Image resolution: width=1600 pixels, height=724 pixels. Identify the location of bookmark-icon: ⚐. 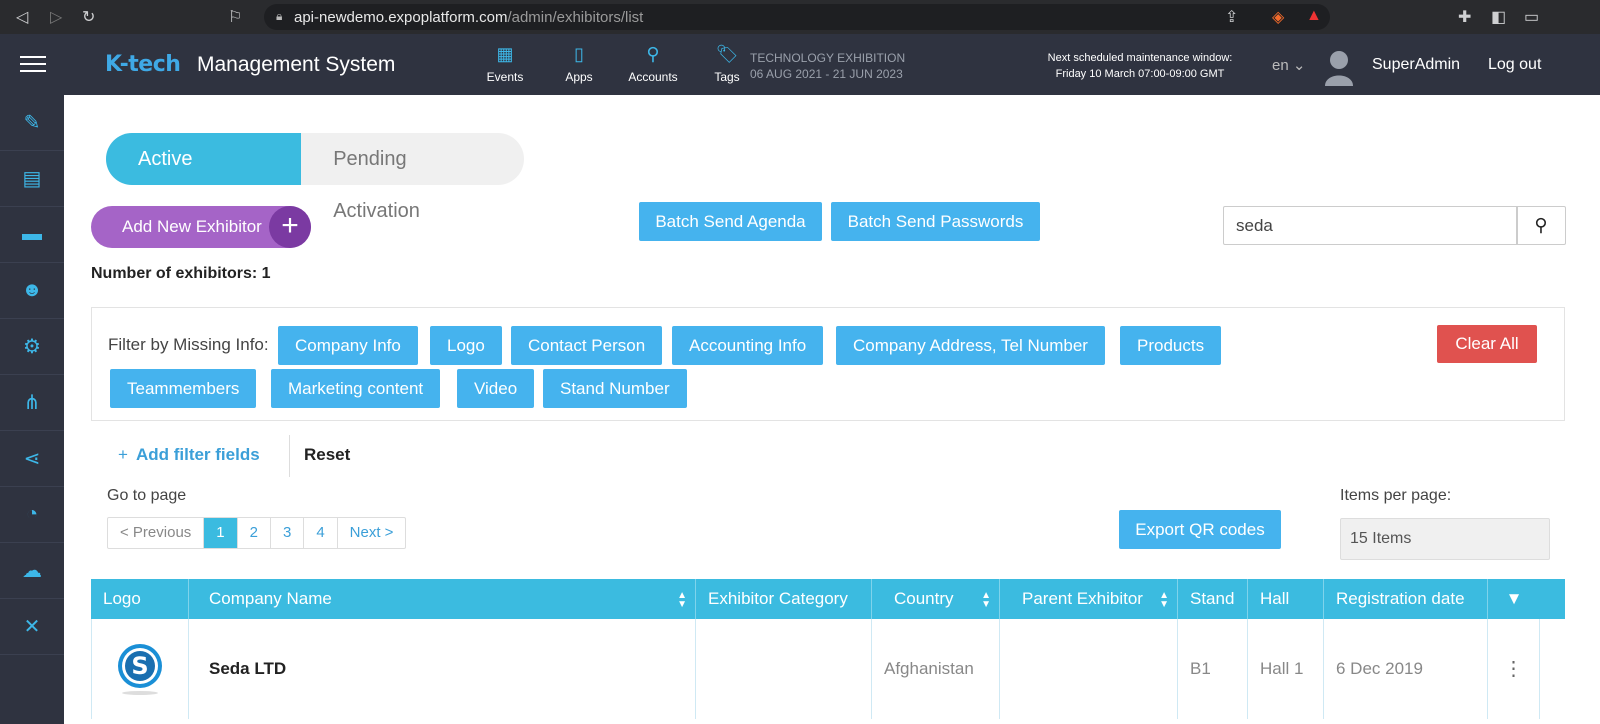
(235, 17).